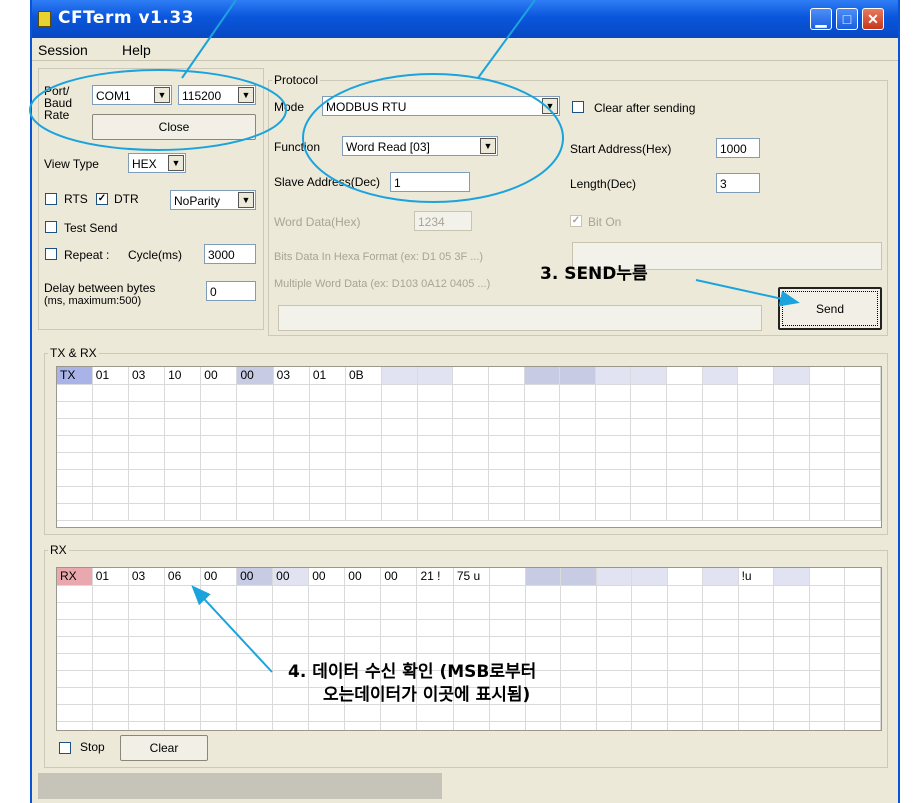 This screenshot has height=803, width=916. Describe the element at coordinates (847, 19) in the screenshot. I see `maximize-button: □` at that location.